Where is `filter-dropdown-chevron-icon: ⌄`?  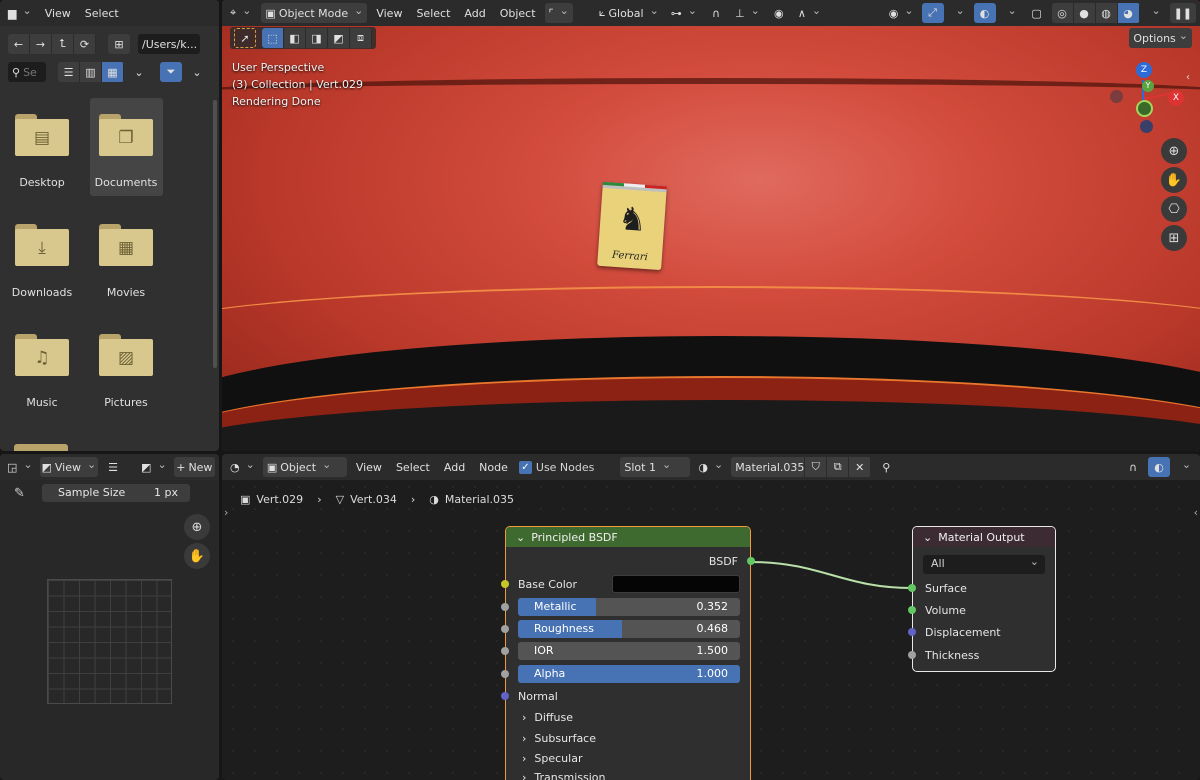 filter-dropdown-chevron-icon: ⌄ is located at coordinates (197, 72).